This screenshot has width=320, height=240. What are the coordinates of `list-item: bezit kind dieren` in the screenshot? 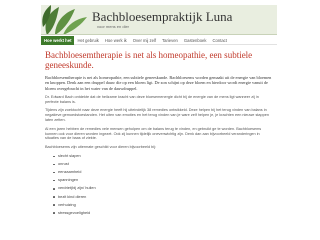 It's located at (163, 197).